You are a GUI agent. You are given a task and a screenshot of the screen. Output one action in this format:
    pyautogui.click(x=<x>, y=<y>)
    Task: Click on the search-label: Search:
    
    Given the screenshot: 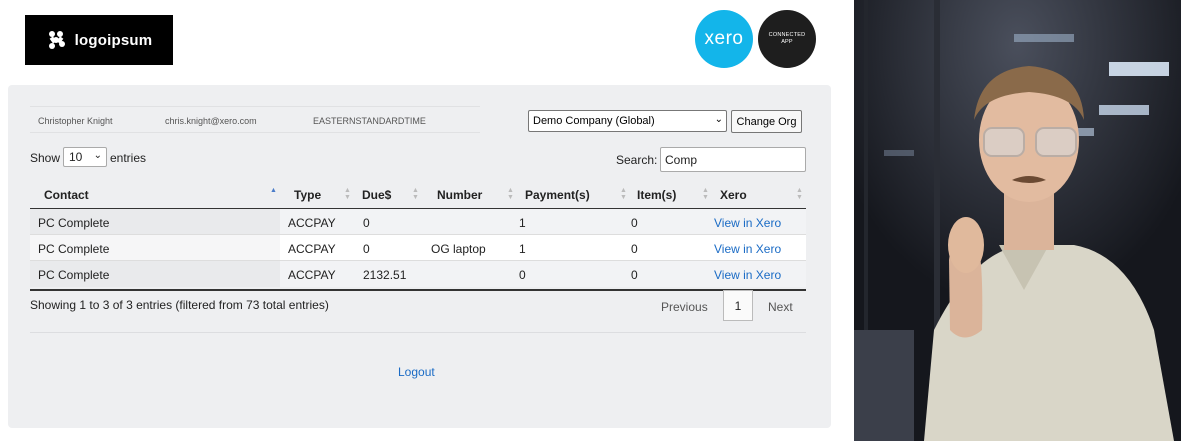 What is the action you would take?
    pyautogui.click(x=637, y=160)
    